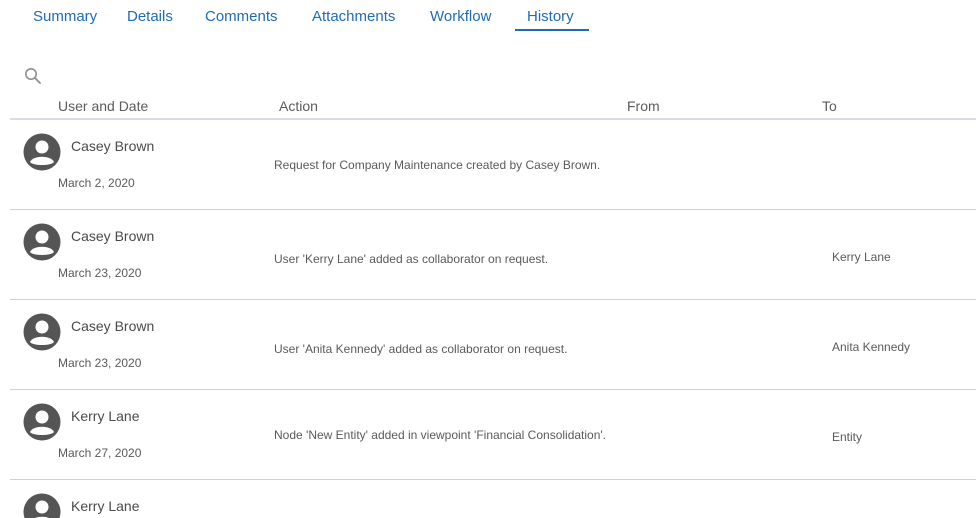  Describe the element at coordinates (871, 347) in the screenshot. I see `to-value: Anita Kennedy` at that location.